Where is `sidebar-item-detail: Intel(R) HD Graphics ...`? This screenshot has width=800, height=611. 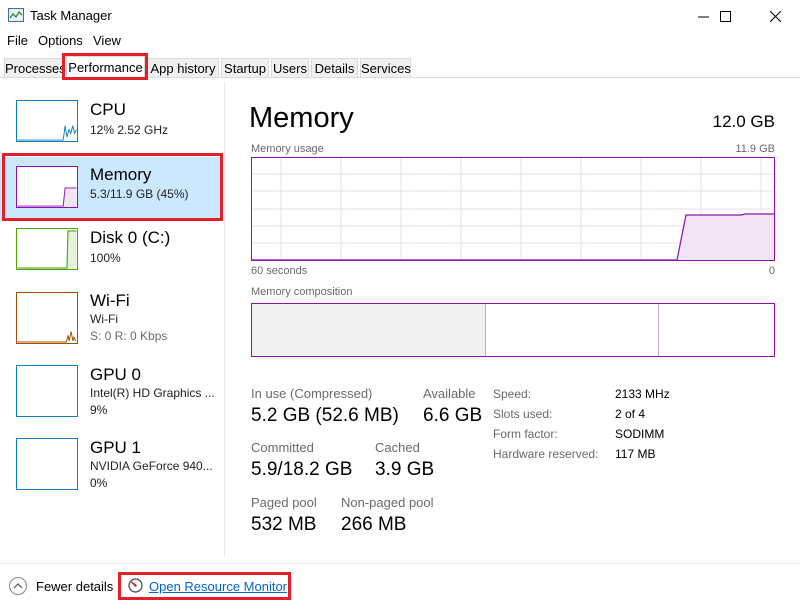 sidebar-item-detail: Intel(R) HD Graphics ... is located at coordinates (152, 393).